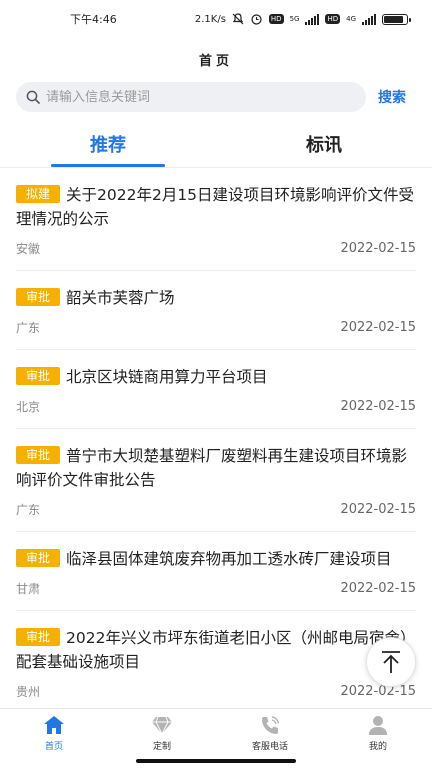 This screenshot has height=768, width=432. Describe the element at coordinates (256, 19) in the screenshot. I see `alarm-icon` at that location.